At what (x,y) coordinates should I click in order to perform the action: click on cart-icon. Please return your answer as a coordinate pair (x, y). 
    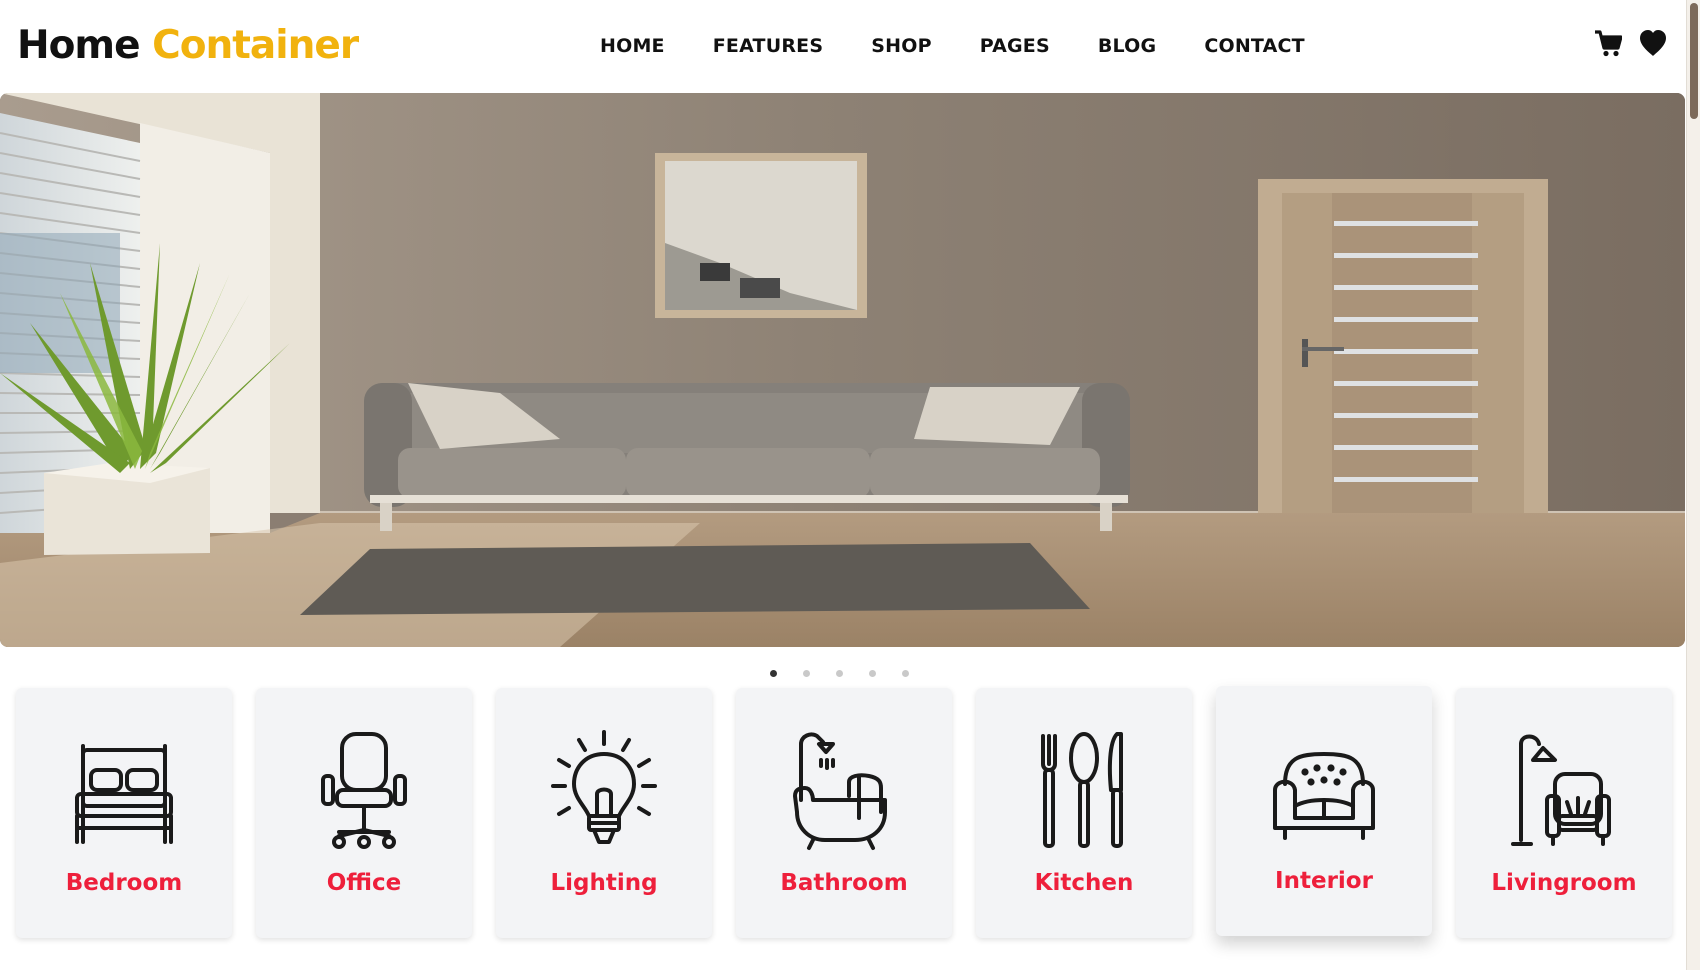
    Looking at the image, I should click on (1608, 43).